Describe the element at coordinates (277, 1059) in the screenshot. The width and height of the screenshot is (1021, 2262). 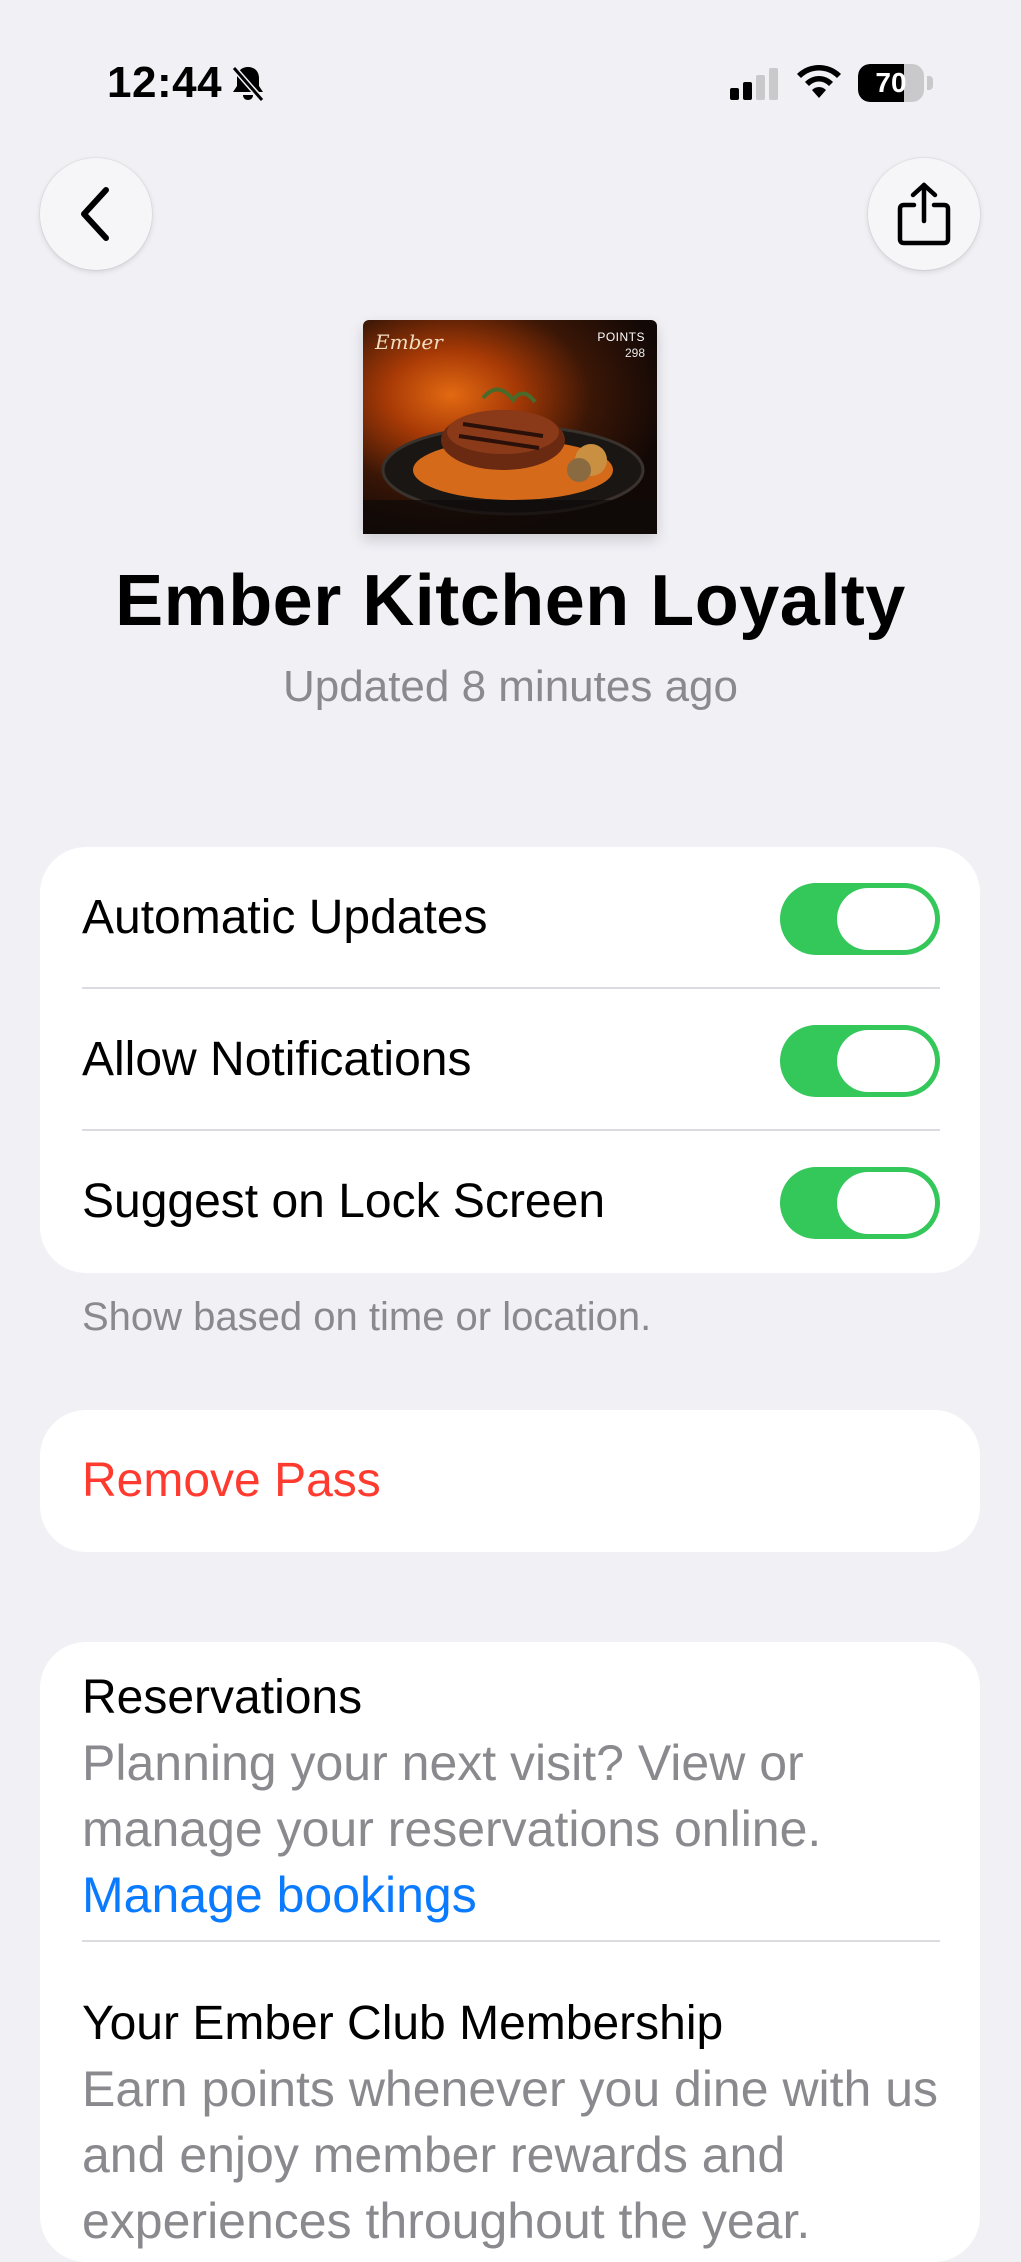
I see `allow-notifications-label: Allow Notifications` at that location.